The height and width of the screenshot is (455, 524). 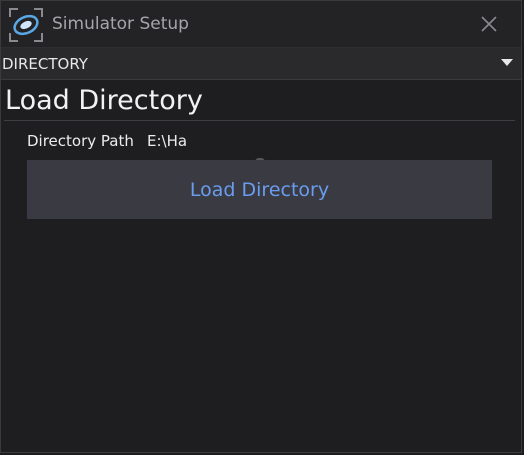 What do you see at coordinates (259, 120) in the screenshot?
I see `heading-divider` at bounding box center [259, 120].